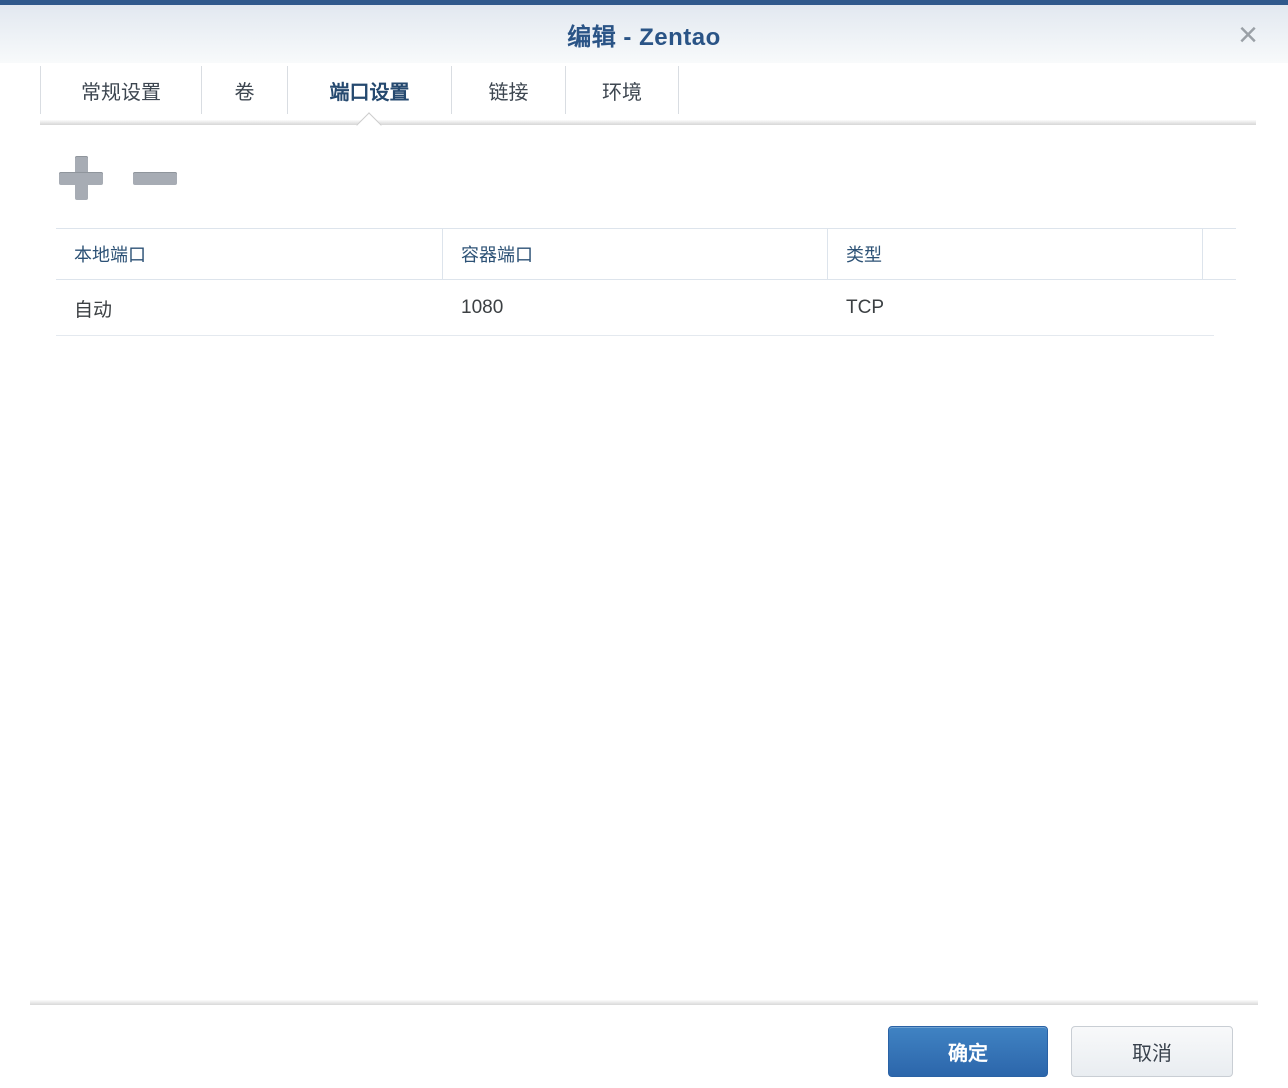 This screenshot has height=1088, width=1288. What do you see at coordinates (635, 308) in the screenshot?
I see `table-row: 自动 1080 TCP` at bounding box center [635, 308].